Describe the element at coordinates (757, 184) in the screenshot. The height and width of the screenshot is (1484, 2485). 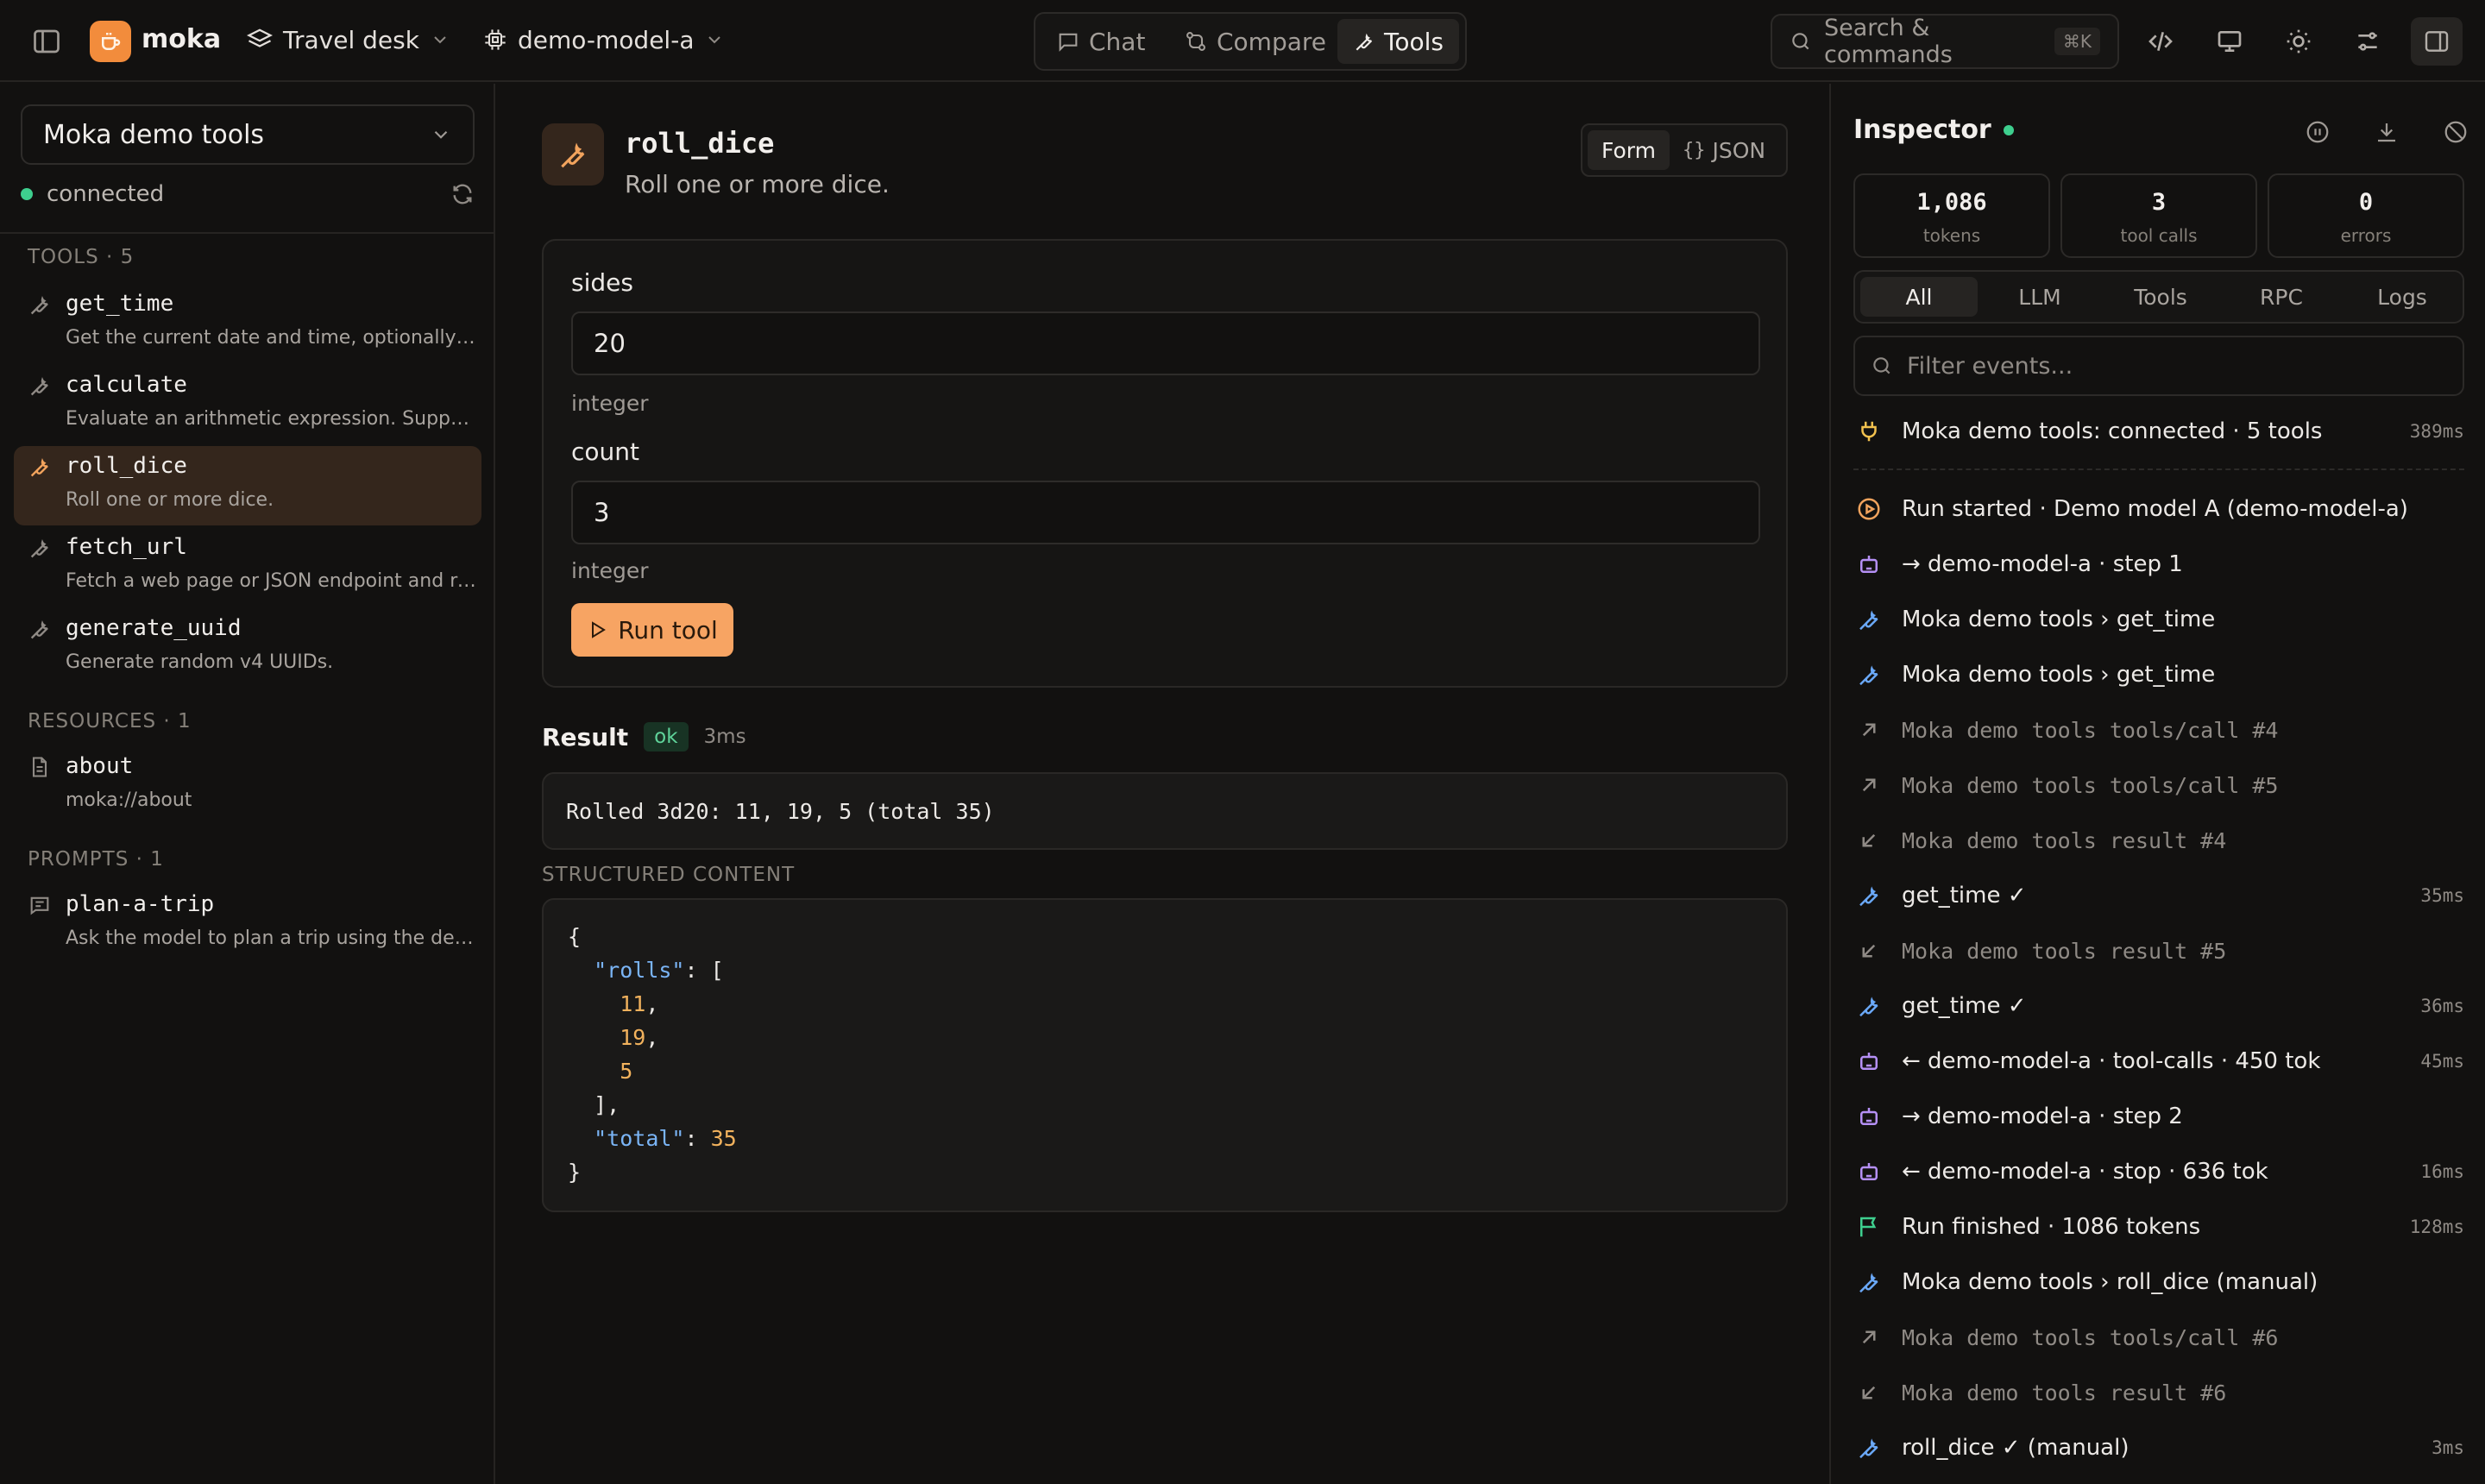
I see `tool-description: Roll one or more dice.` at that location.